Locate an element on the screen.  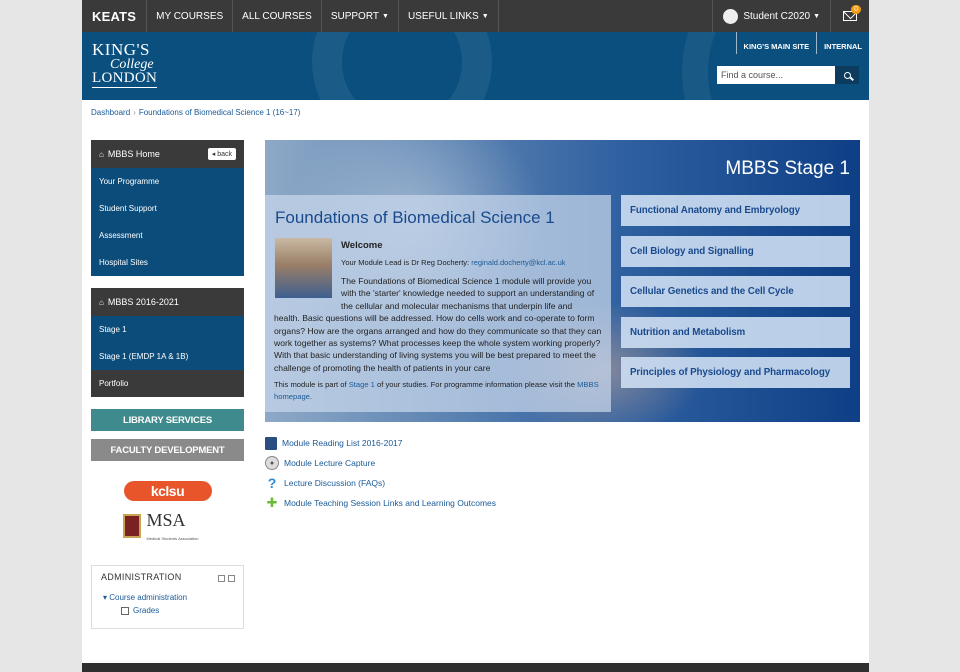
footnote-text: . is located at coordinates (311, 396).